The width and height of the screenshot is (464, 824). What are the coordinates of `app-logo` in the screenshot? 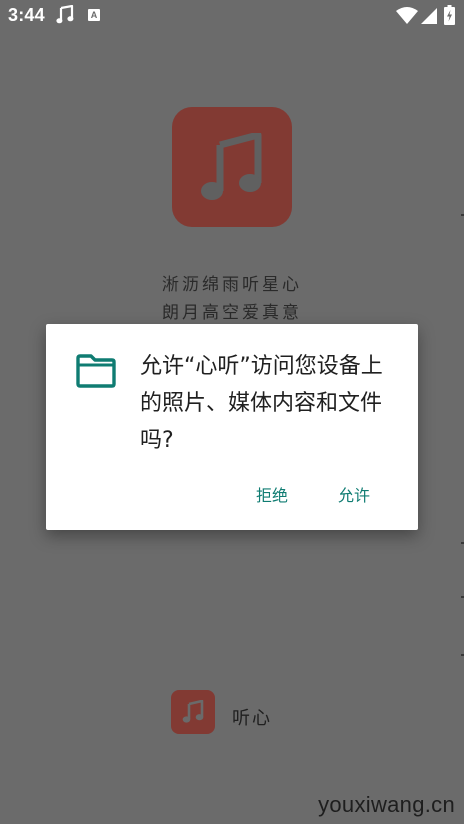 It's located at (232, 167).